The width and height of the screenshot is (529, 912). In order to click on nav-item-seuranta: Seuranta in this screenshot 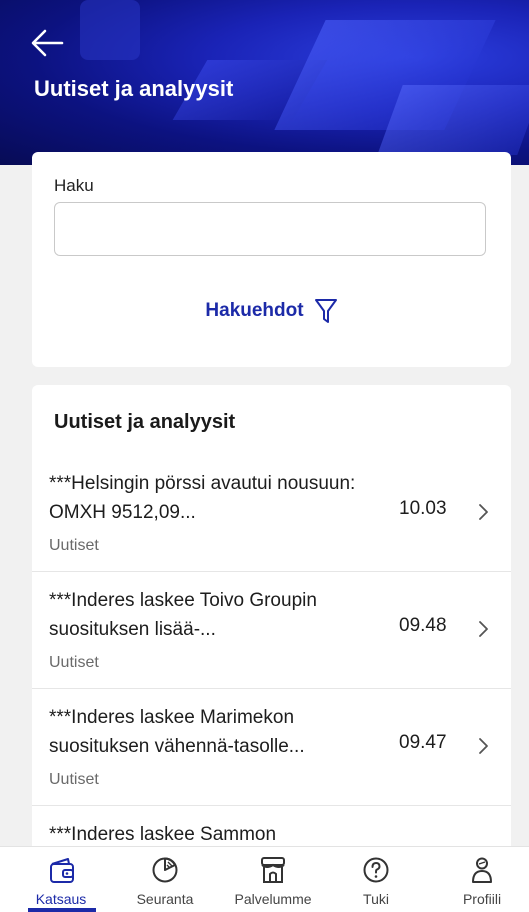, I will do `click(165, 879)`.